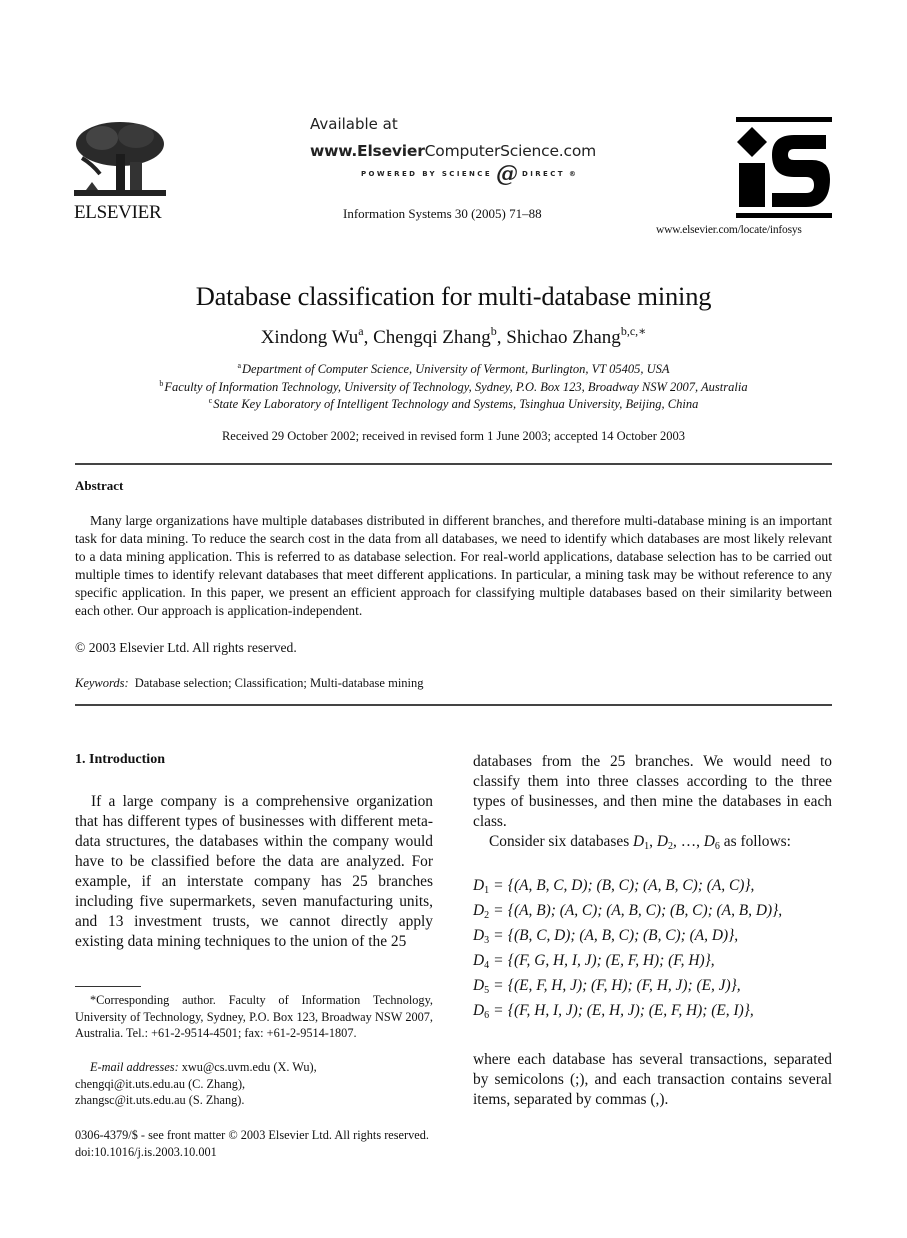  I want to click on affil-mark: b, so click(161, 383).